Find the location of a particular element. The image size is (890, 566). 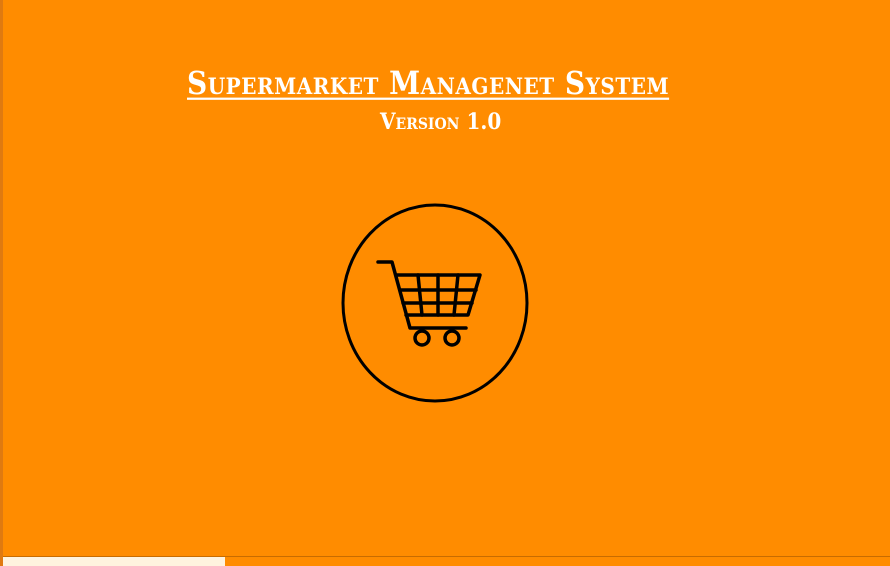

cart-emblem is located at coordinates (435, 303).